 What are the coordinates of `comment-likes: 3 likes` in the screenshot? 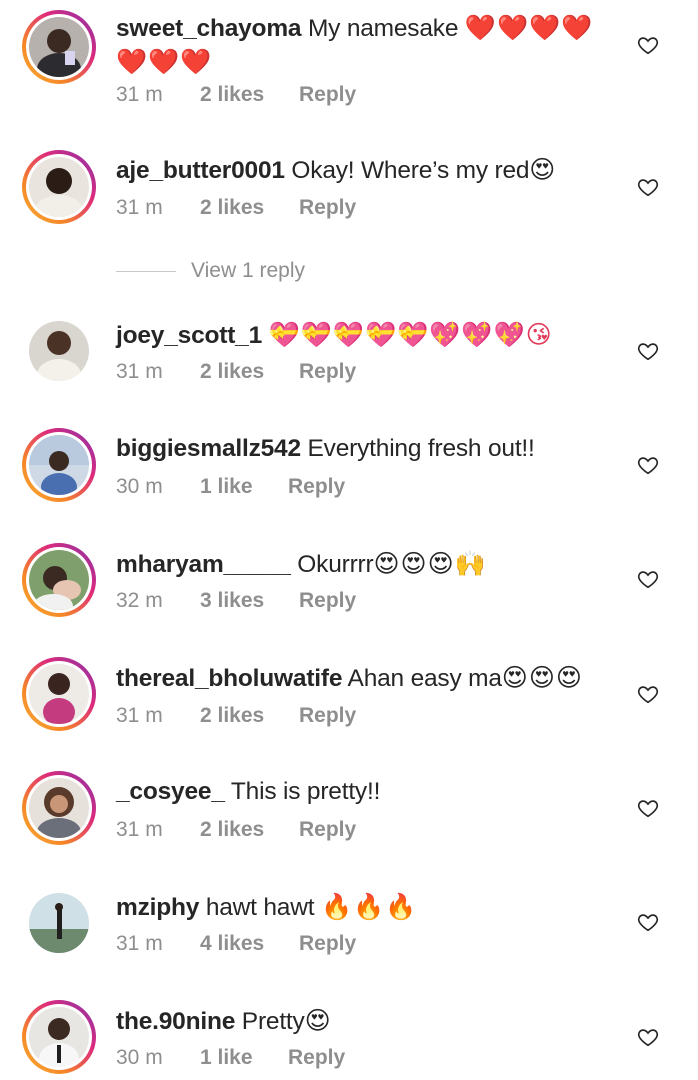 It's located at (249, 601).